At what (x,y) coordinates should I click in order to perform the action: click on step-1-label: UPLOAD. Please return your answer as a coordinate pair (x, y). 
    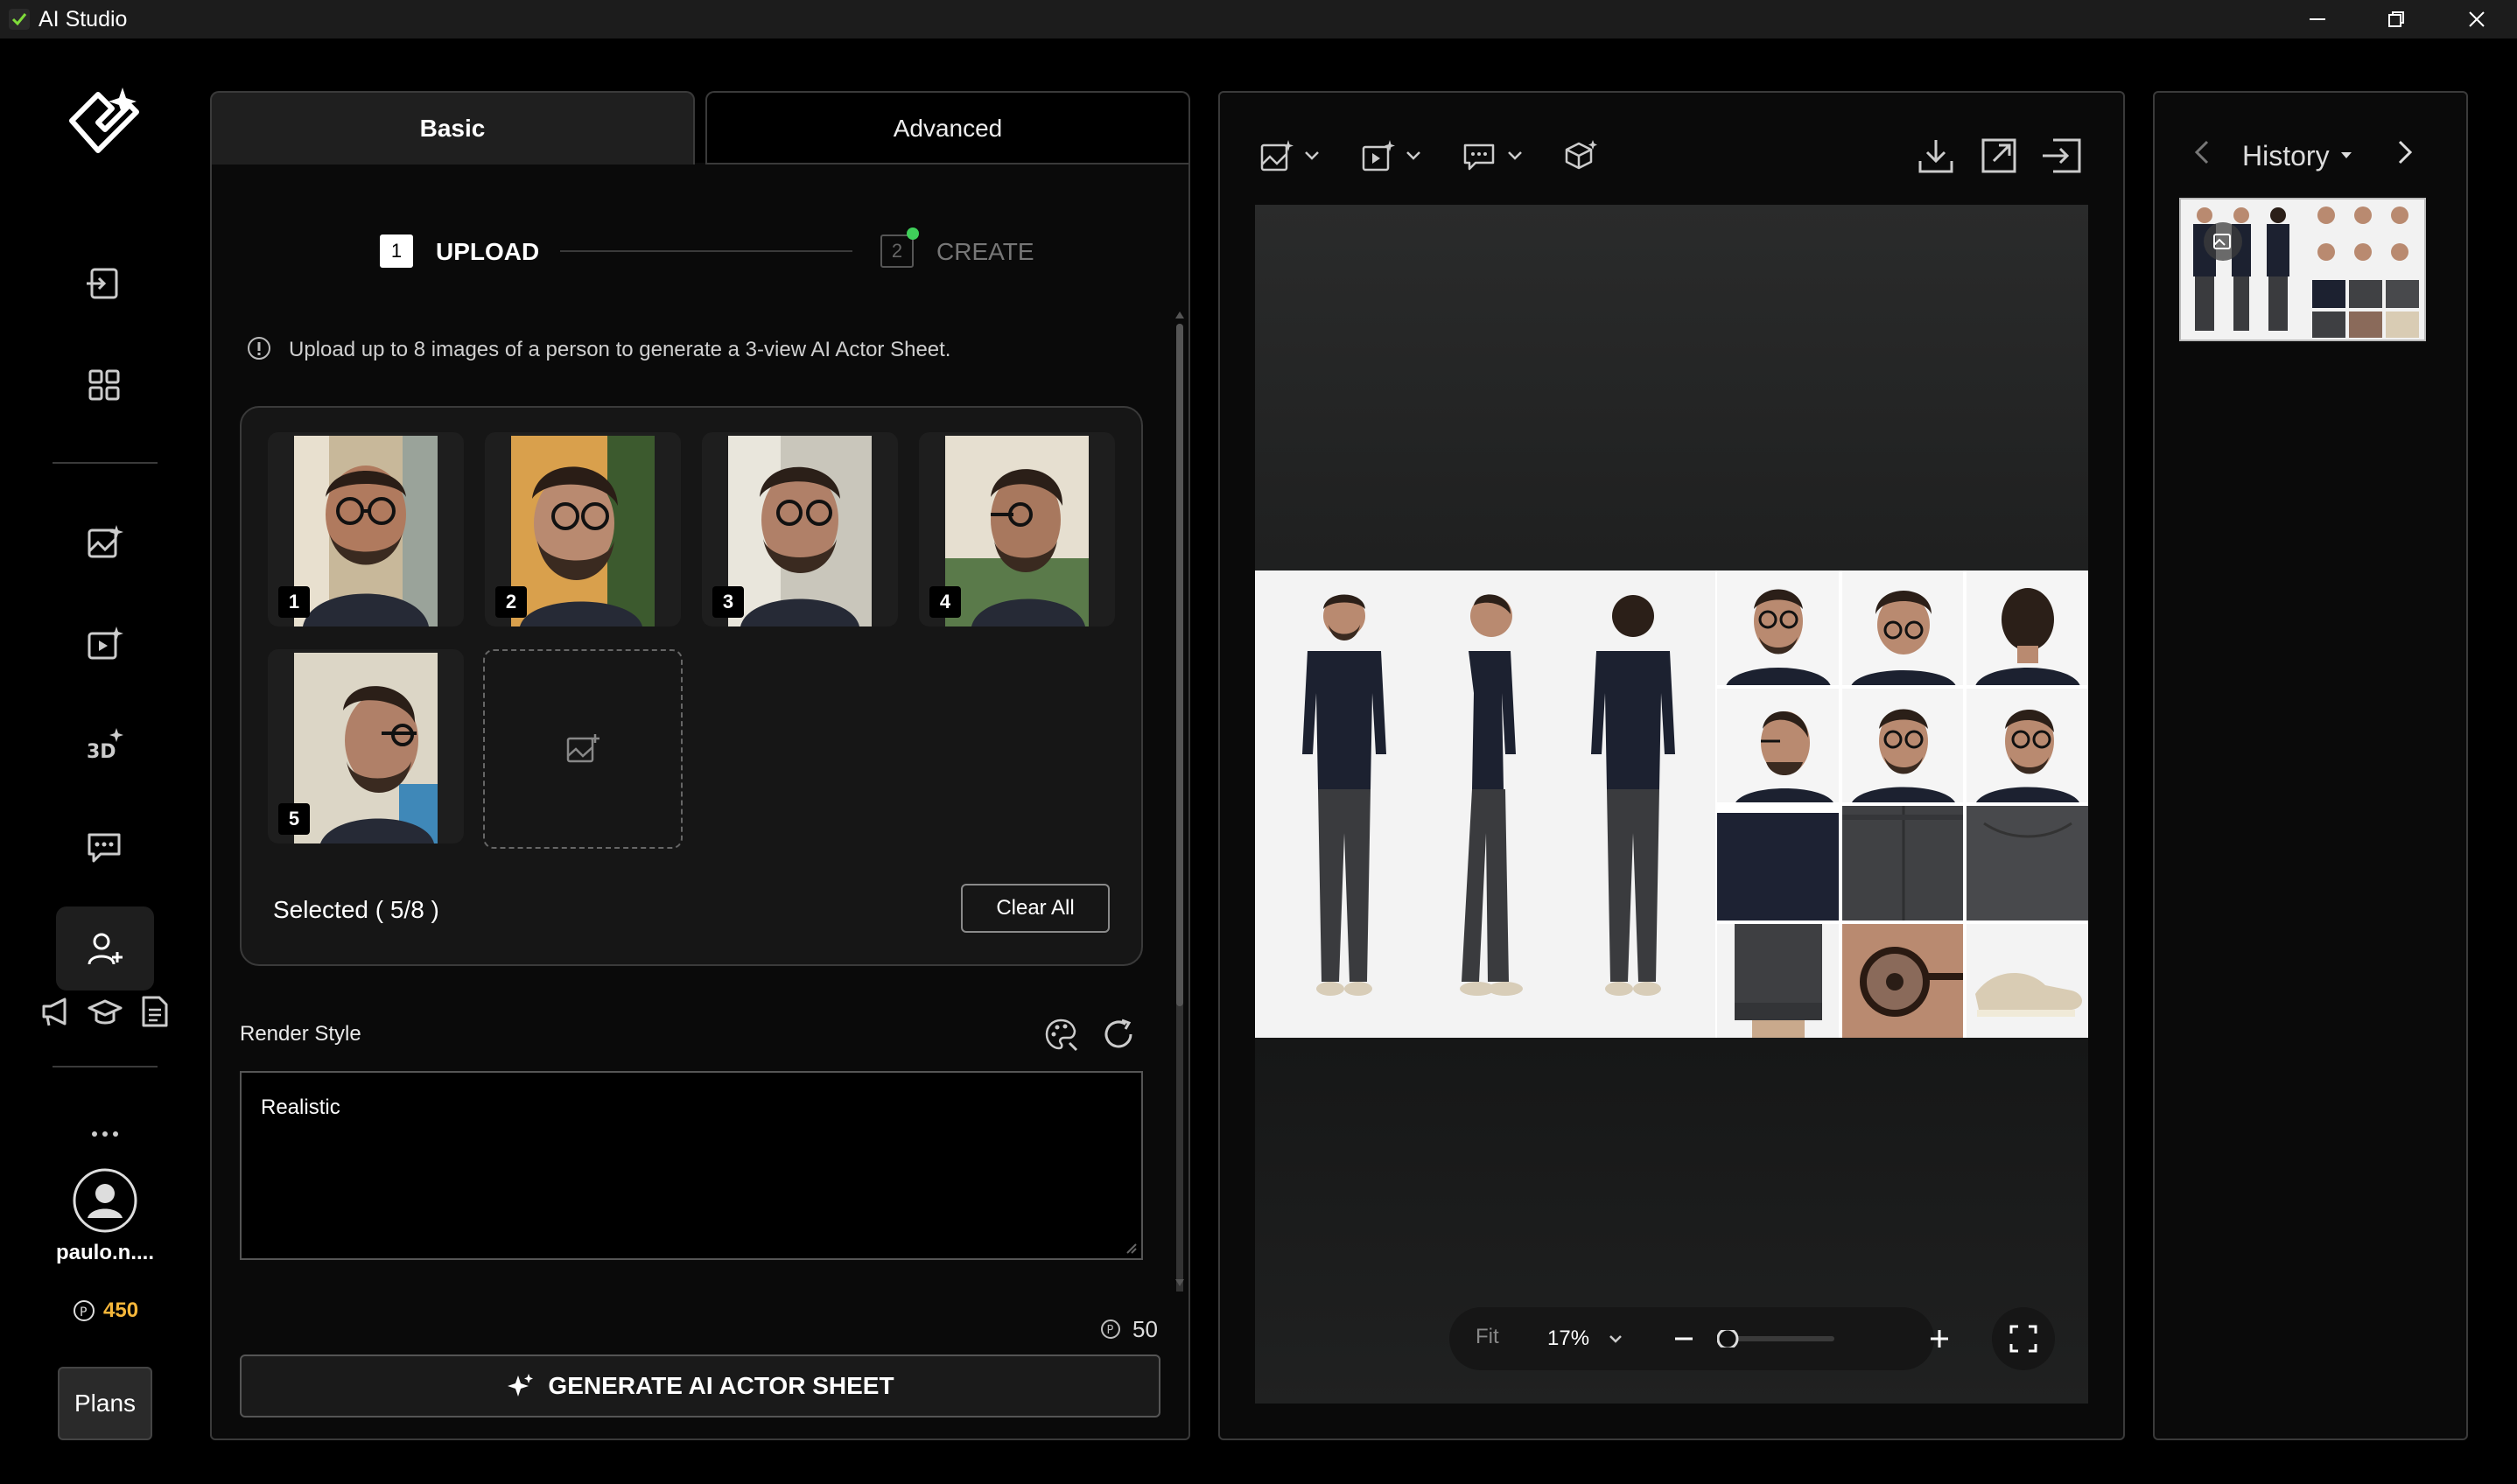
    Looking at the image, I should click on (488, 251).